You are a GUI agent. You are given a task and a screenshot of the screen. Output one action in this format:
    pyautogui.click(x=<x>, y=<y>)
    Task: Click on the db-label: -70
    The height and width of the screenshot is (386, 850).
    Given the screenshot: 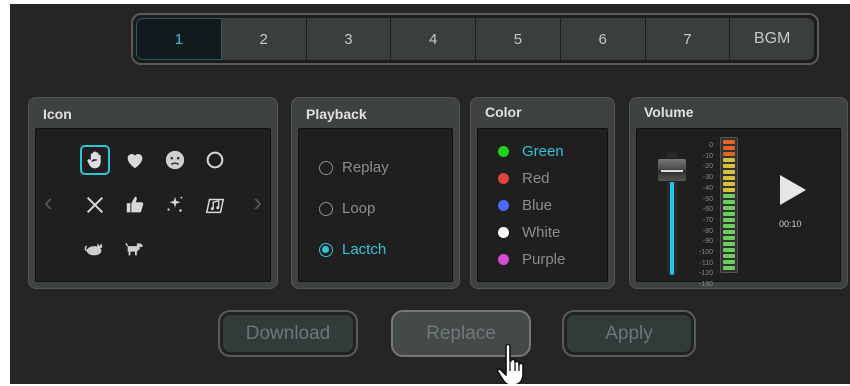 What is the action you would take?
    pyautogui.click(x=707, y=220)
    